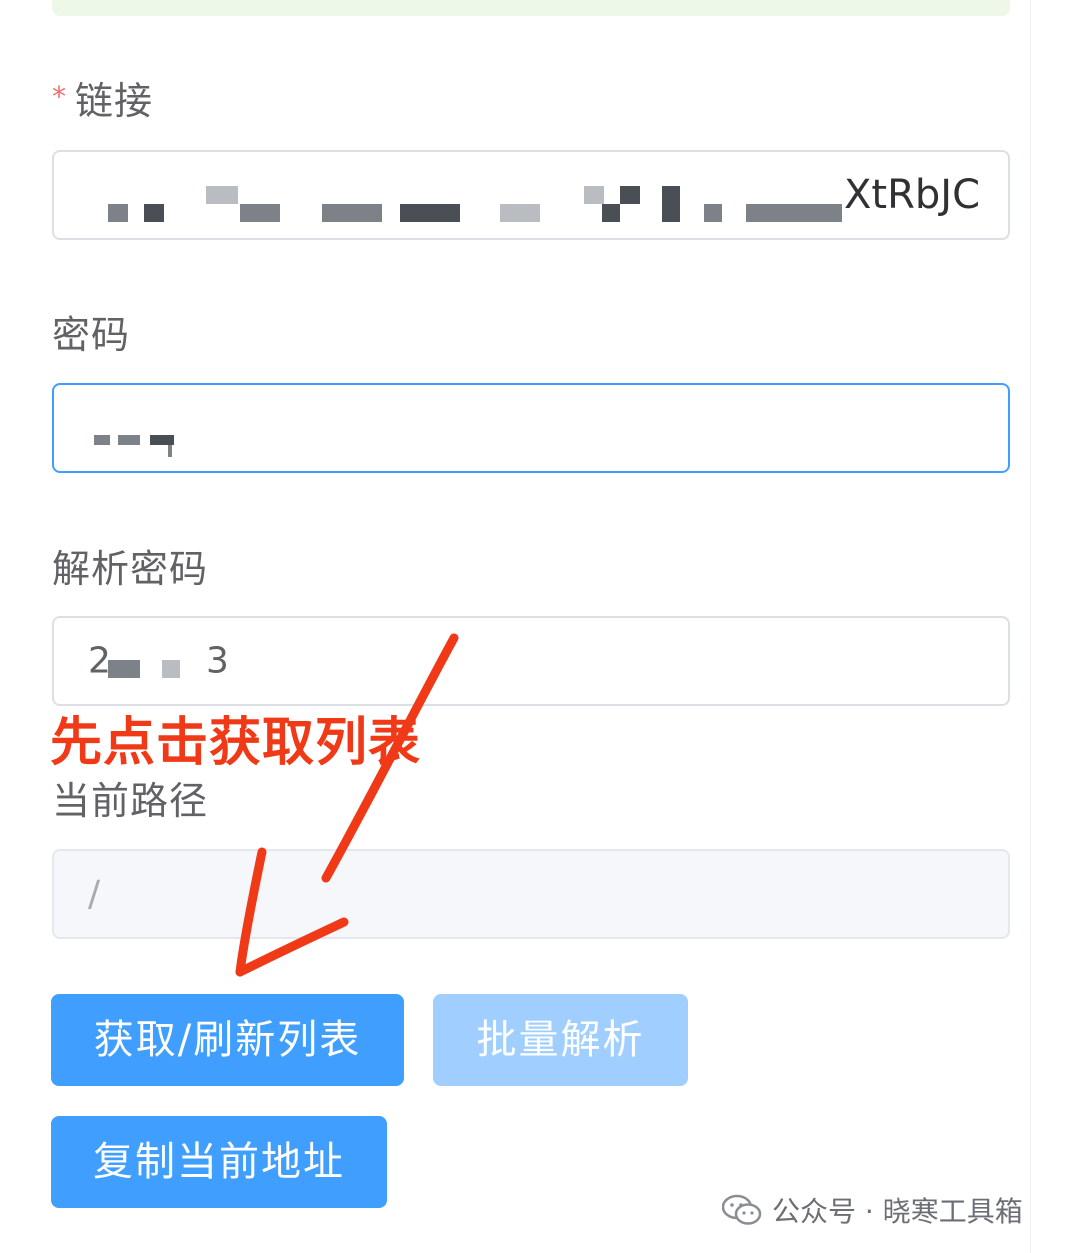 The width and height of the screenshot is (1080, 1253). What do you see at coordinates (897, 1211) in the screenshot?
I see `watermark-text: 公众号 · 晓寒工具箱` at bounding box center [897, 1211].